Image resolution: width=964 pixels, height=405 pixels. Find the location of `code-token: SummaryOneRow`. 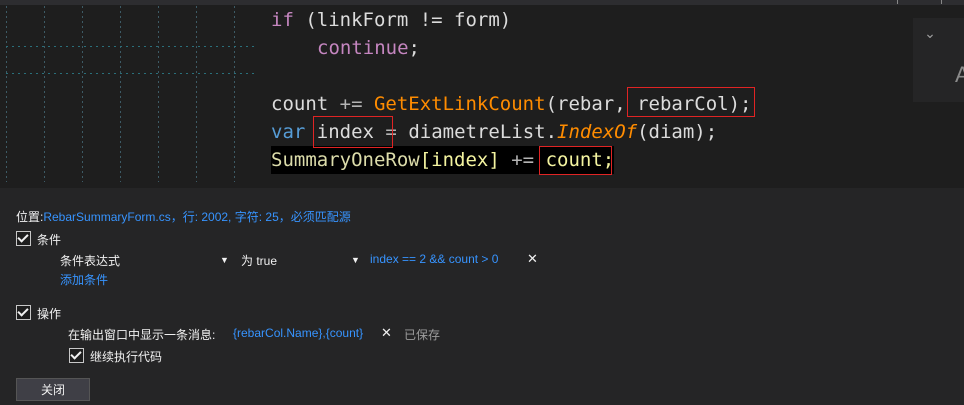

code-token: SummaryOneRow is located at coordinates (345, 160).